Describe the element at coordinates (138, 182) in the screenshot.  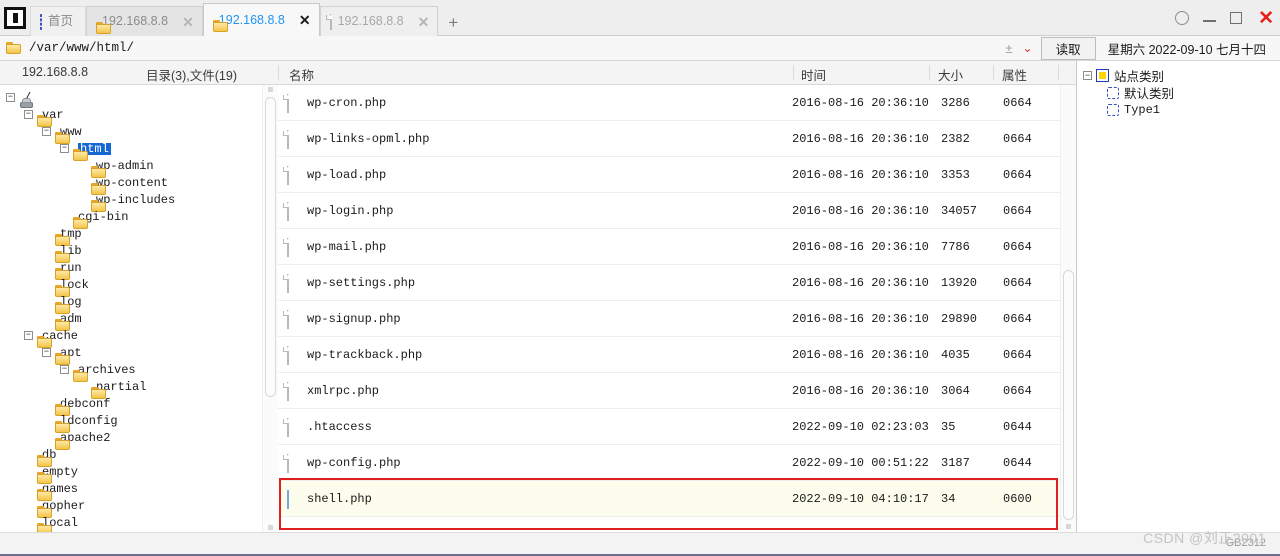
I see `tree-item: wp-content` at that location.